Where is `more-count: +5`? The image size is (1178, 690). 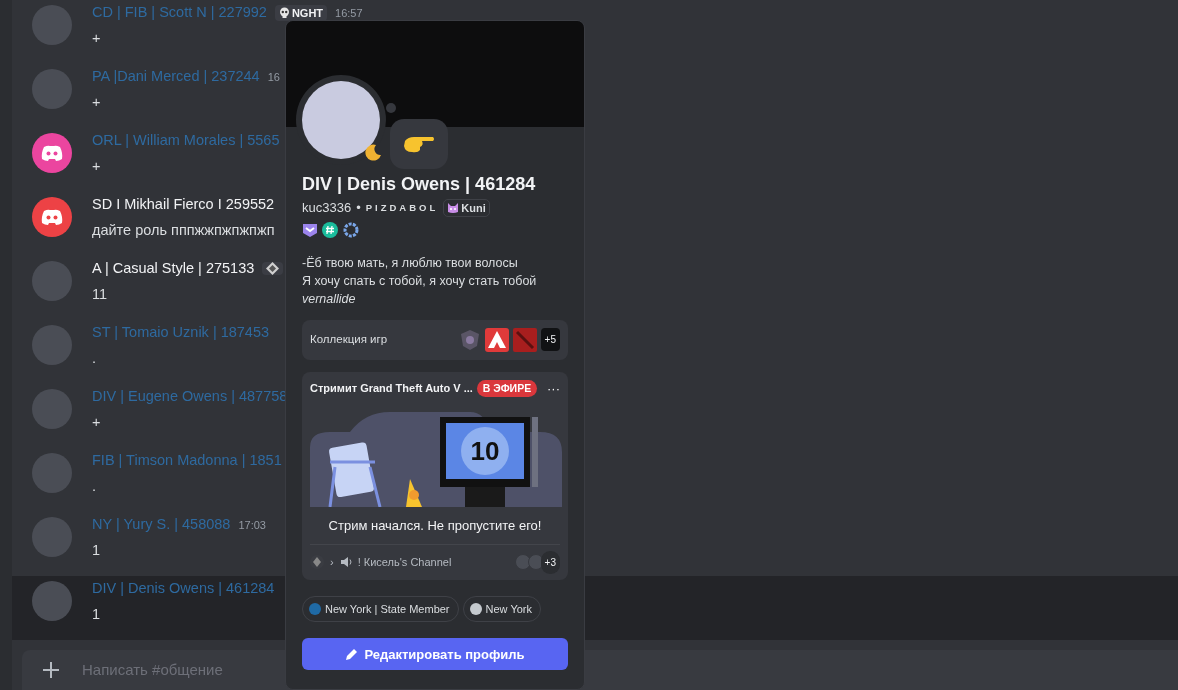
more-count: +5 is located at coordinates (550, 339).